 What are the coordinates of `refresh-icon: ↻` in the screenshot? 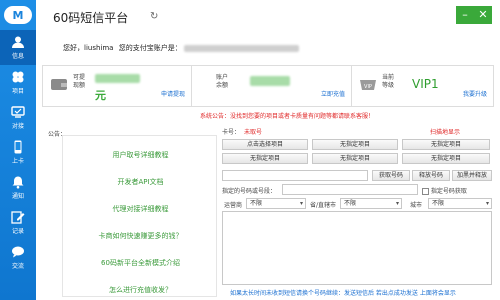 It's located at (154, 16).